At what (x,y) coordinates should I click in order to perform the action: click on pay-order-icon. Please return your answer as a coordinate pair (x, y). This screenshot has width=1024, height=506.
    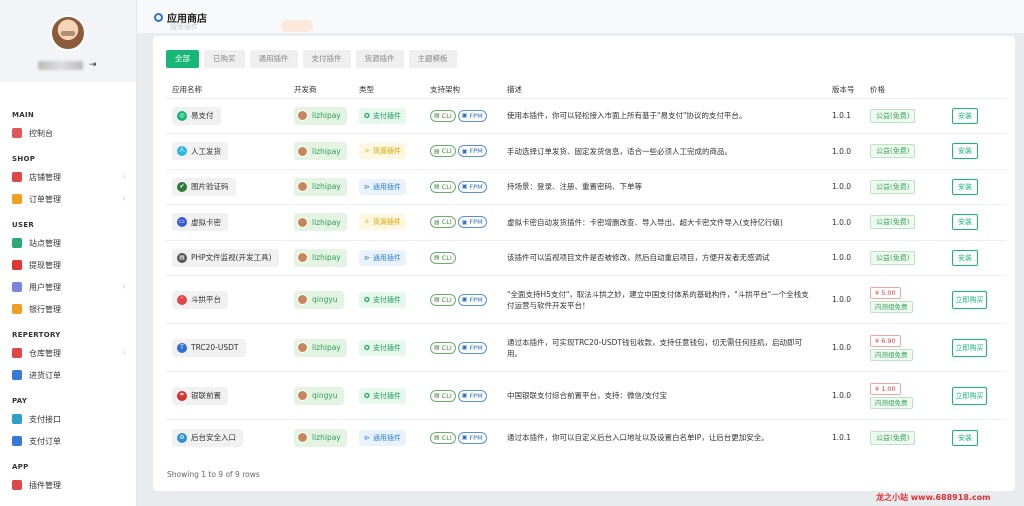
    Looking at the image, I should click on (17, 441).